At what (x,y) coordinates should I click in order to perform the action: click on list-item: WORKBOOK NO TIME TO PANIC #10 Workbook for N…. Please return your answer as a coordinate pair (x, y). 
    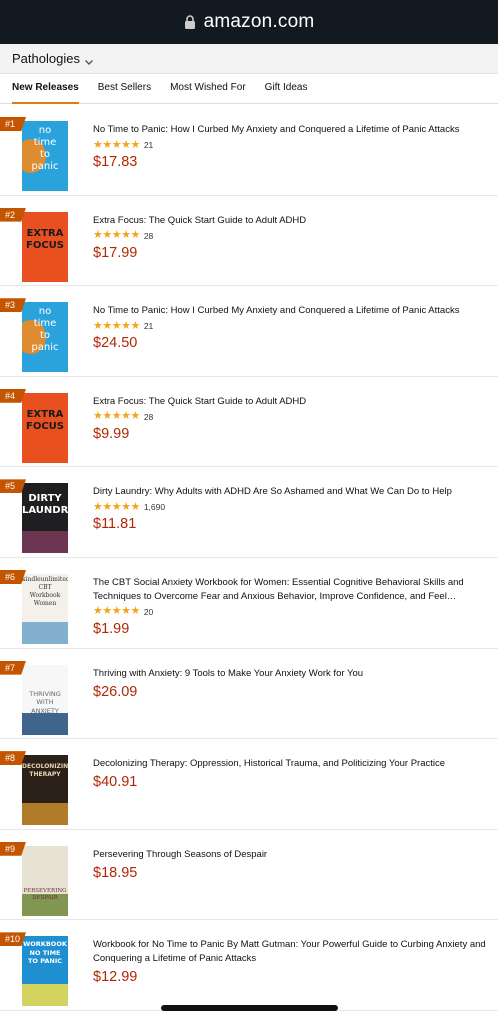
    Looking at the image, I should click on (249, 965).